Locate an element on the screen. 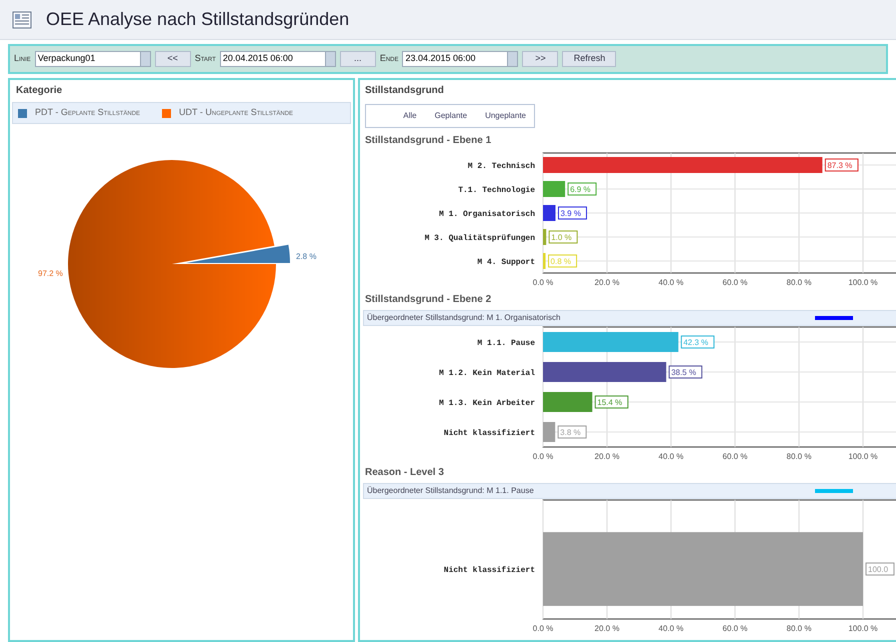 Image resolution: width=896 pixels, height=642 pixels. slice-value-label: 97.2 % is located at coordinates (50, 273).